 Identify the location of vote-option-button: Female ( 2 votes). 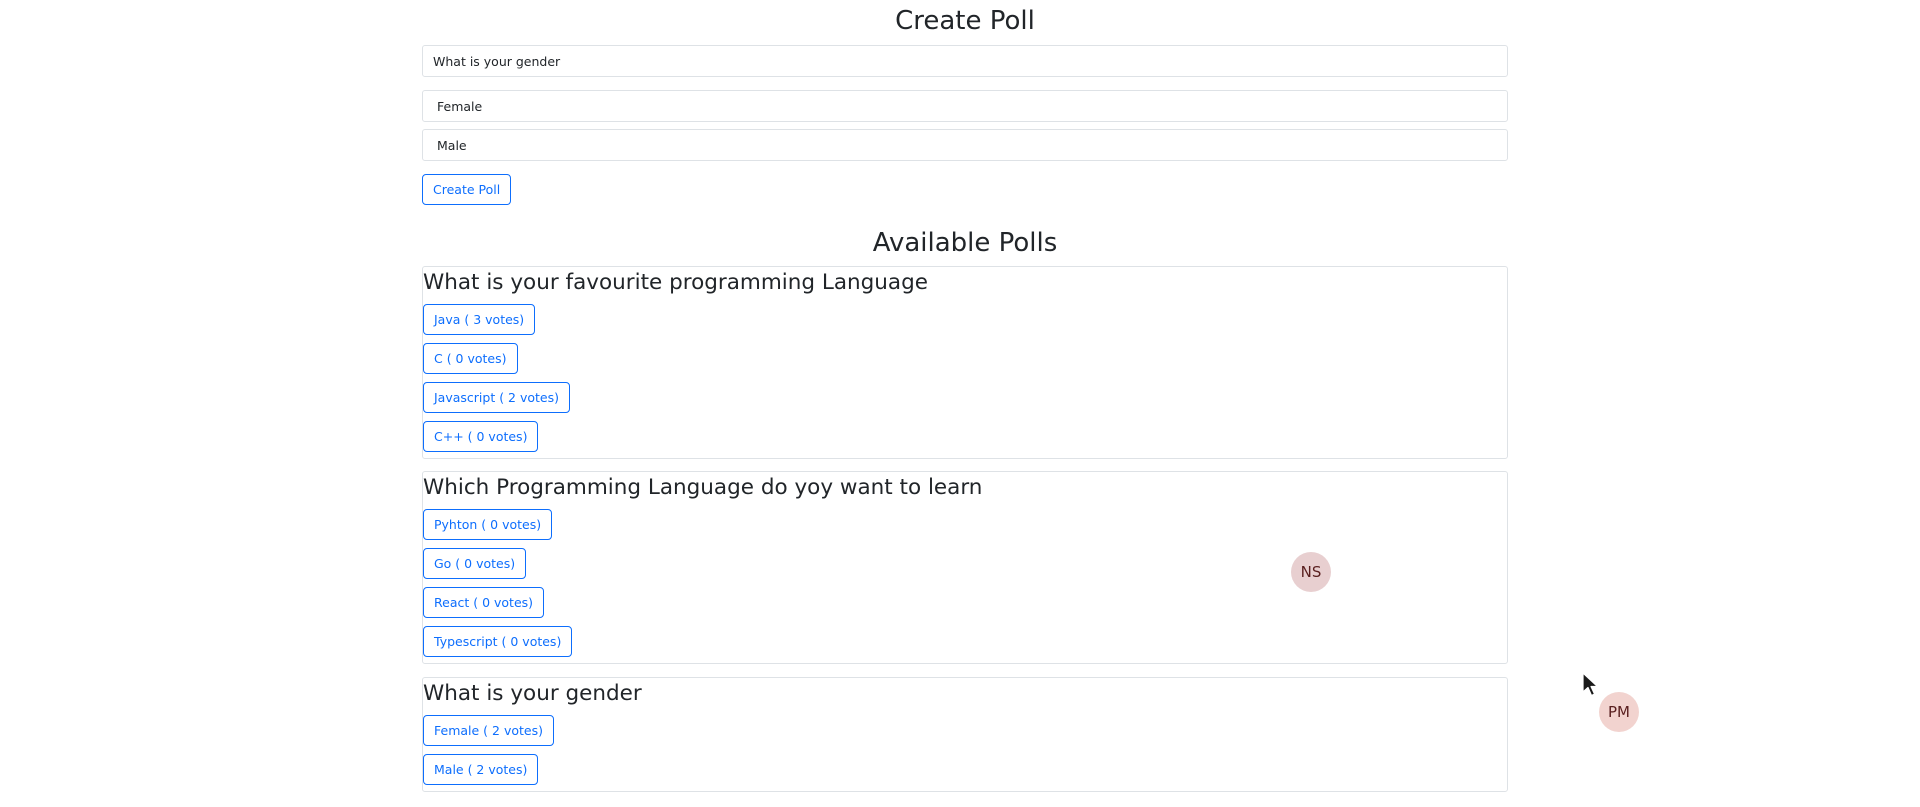
(488, 730).